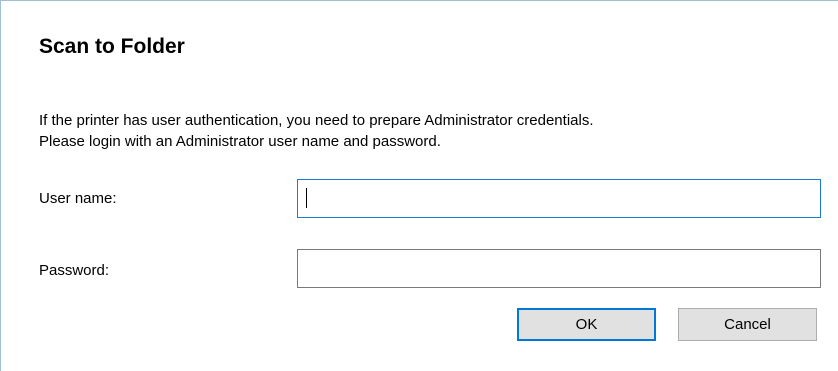 Image resolution: width=838 pixels, height=371 pixels. I want to click on username-input, so click(559, 198).